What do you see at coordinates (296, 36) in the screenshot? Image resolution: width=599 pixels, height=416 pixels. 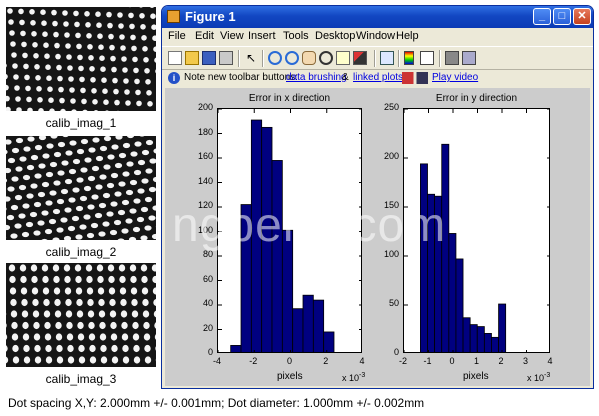 I see `menu-tools: Tools` at bounding box center [296, 36].